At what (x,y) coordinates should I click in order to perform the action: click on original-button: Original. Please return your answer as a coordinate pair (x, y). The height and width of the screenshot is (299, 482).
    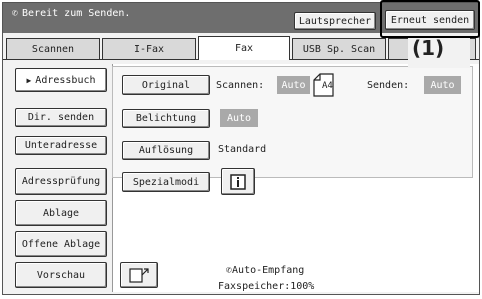
    Looking at the image, I should click on (166, 85).